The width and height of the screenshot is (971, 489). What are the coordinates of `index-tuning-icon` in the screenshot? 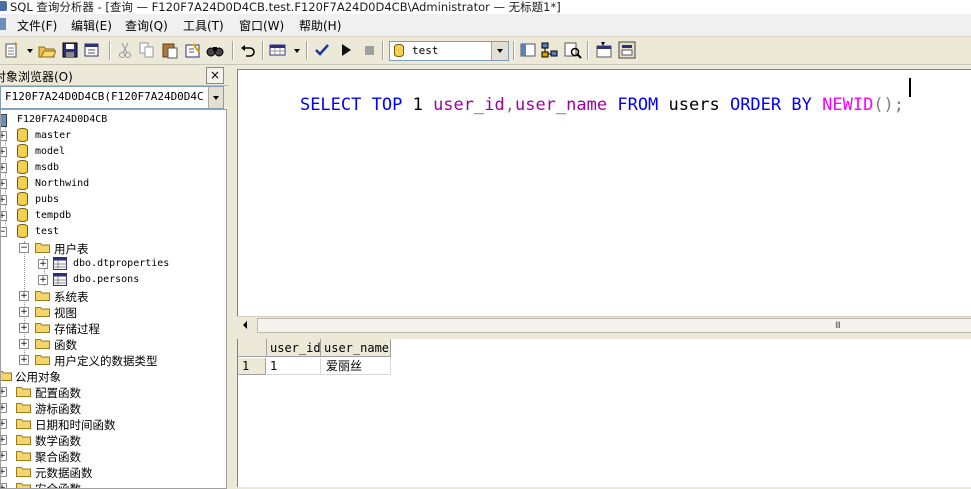 It's located at (573, 50).